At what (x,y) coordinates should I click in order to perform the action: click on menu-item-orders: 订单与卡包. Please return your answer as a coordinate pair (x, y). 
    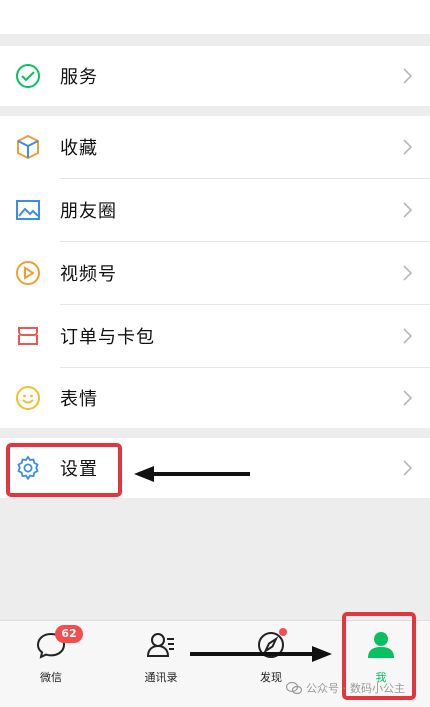
    Looking at the image, I should click on (215, 336).